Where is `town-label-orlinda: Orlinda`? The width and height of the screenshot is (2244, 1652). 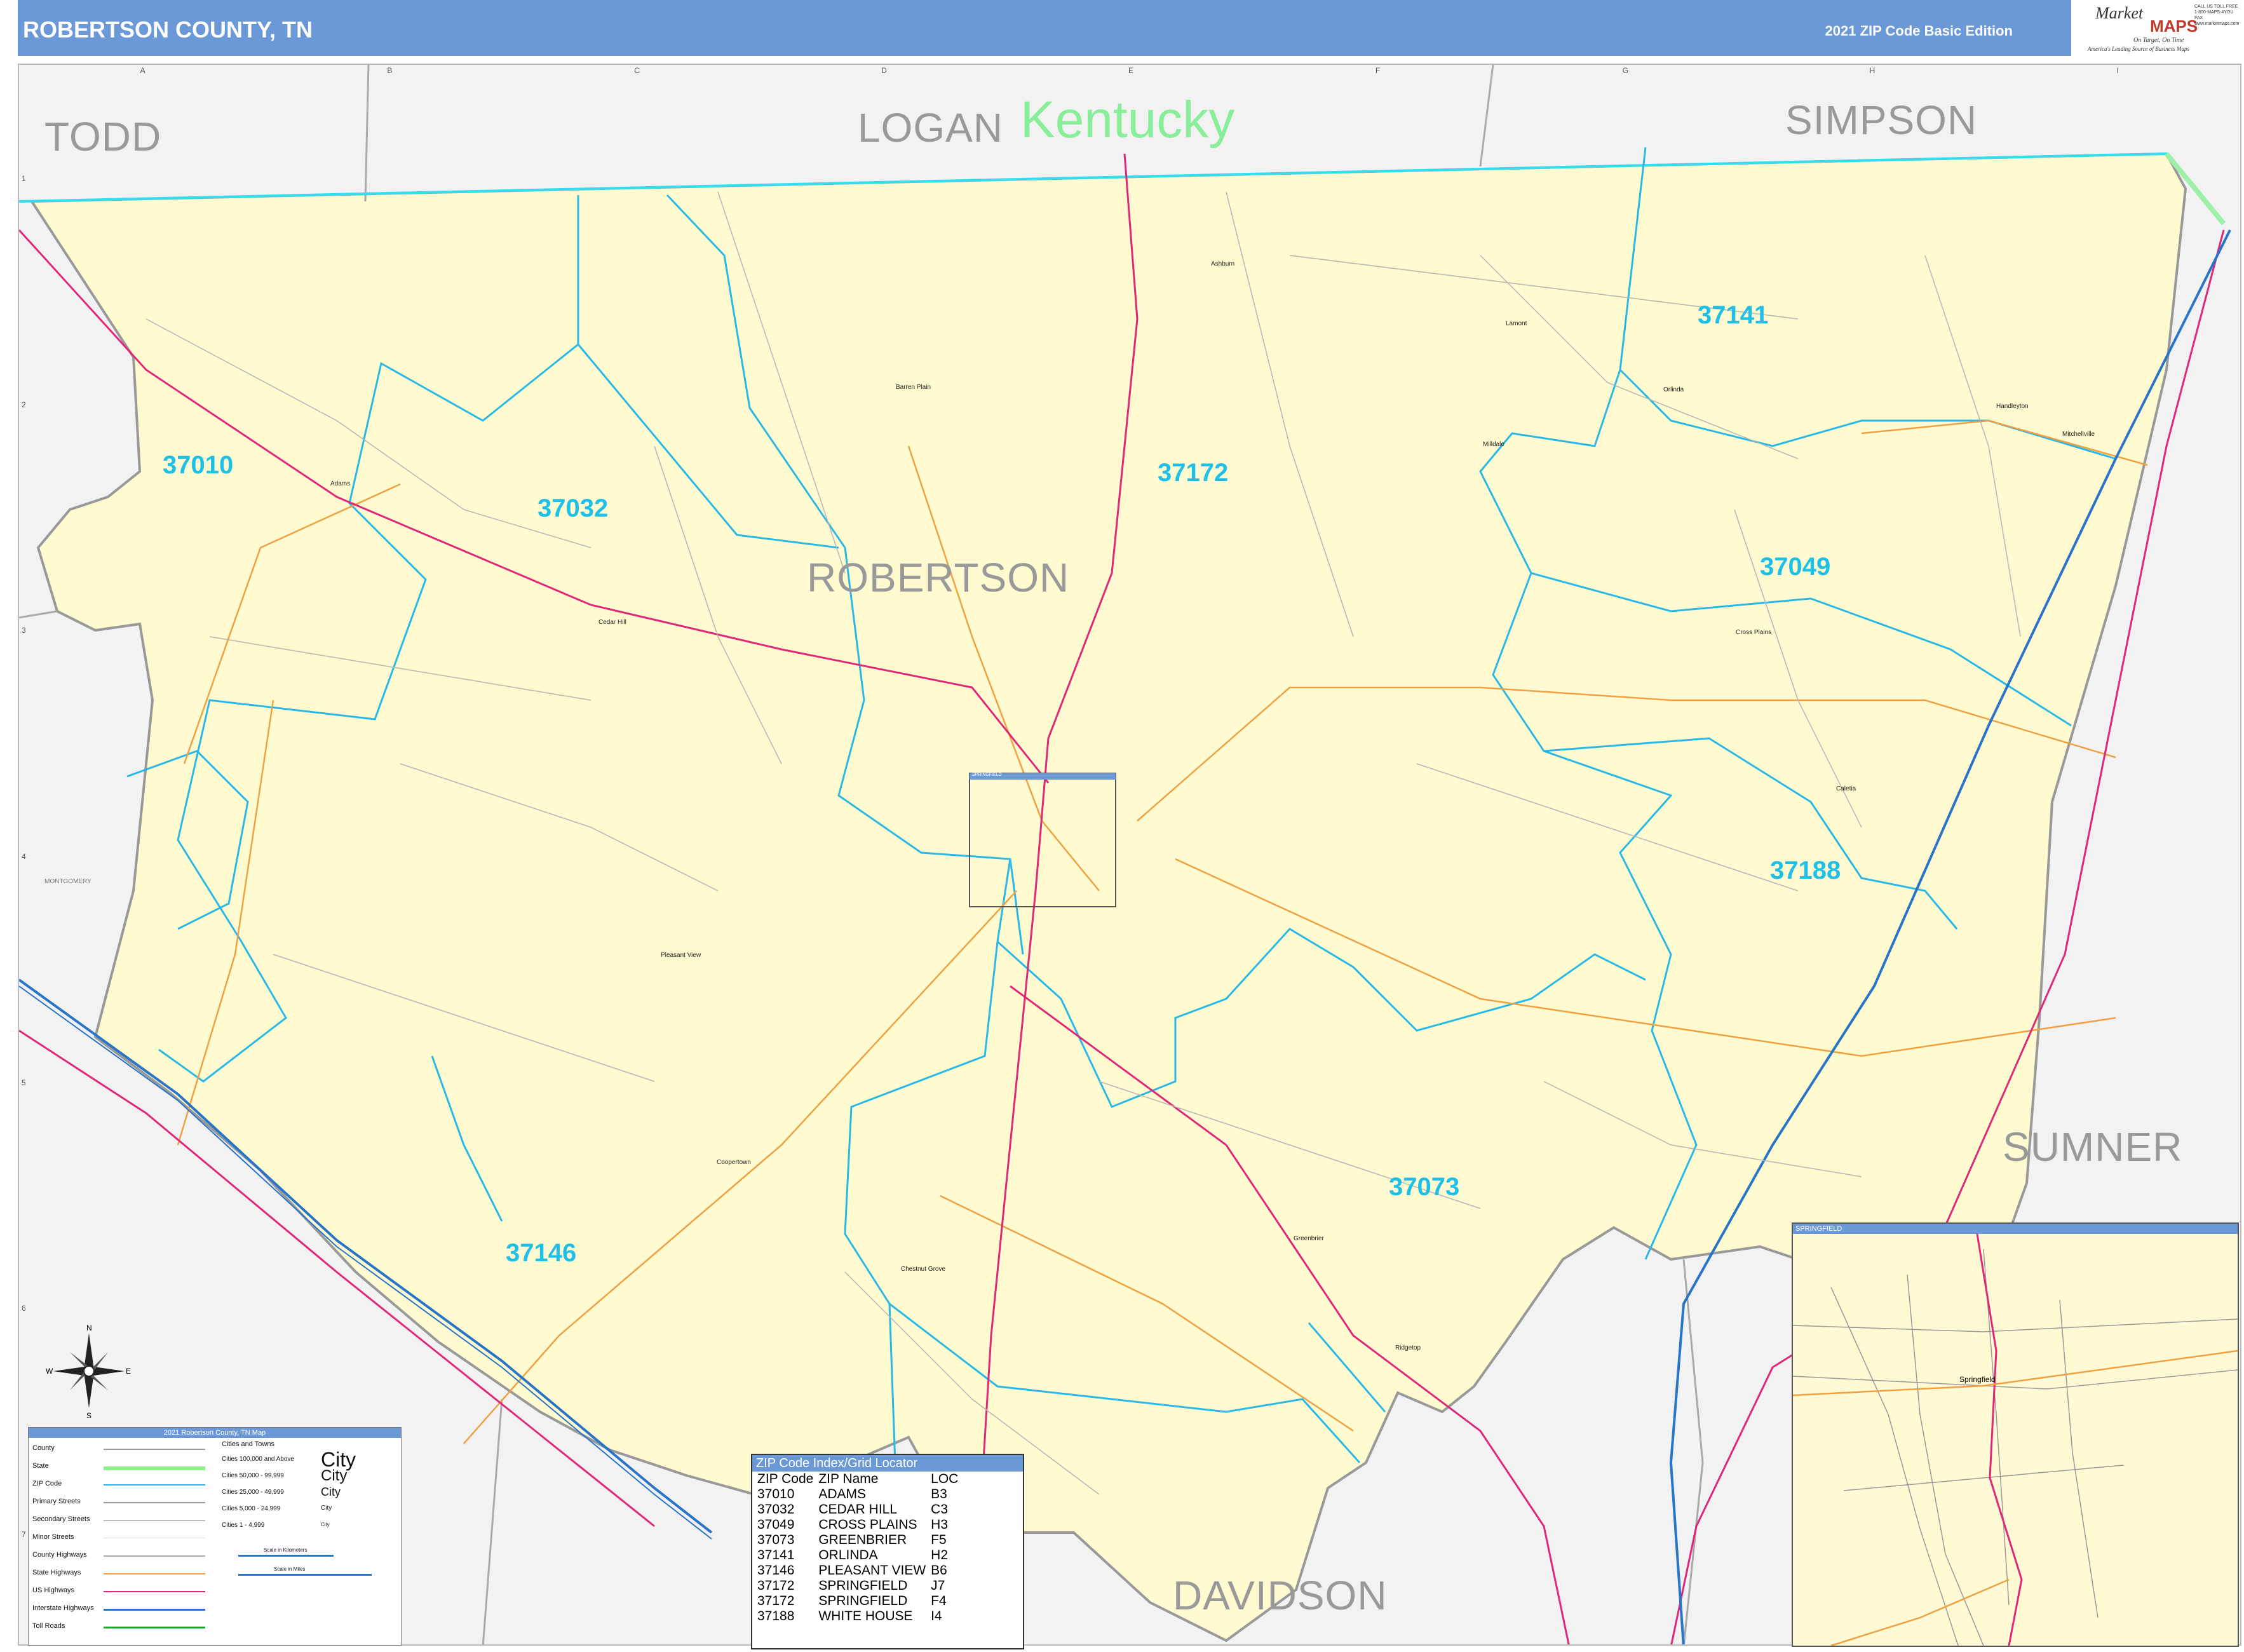 town-label-orlinda: Orlinda is located at coordinates (1673, 390).